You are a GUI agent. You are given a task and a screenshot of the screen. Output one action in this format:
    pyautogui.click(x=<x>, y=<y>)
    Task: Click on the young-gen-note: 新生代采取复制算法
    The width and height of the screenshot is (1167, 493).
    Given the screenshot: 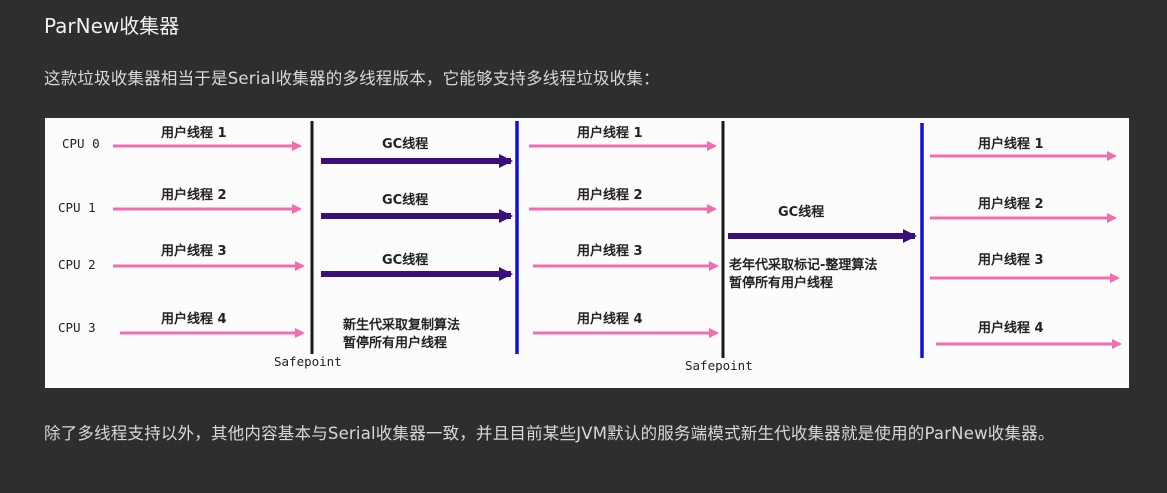 What is the action you would take?
    pyautogui.click(x=401, y=325)
    